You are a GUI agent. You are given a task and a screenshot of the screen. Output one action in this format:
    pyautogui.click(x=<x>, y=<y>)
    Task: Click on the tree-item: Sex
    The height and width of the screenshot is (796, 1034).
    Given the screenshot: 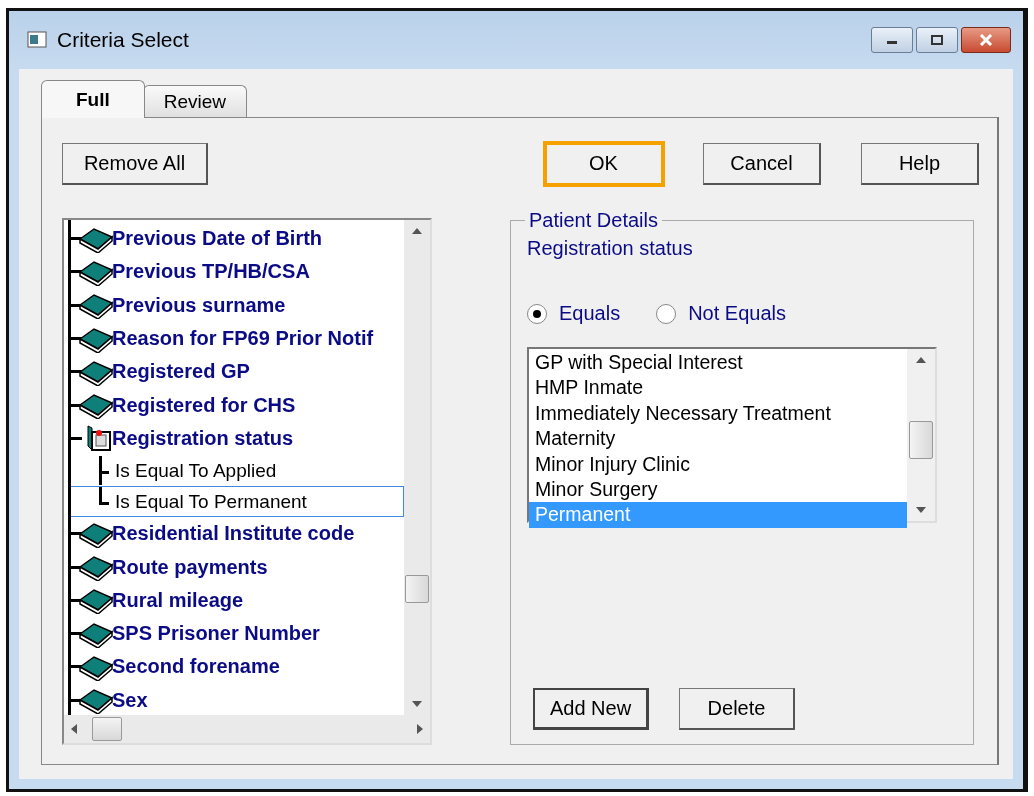 What is the action you would take?
    pyautogui.click(x=237, y=699)
    